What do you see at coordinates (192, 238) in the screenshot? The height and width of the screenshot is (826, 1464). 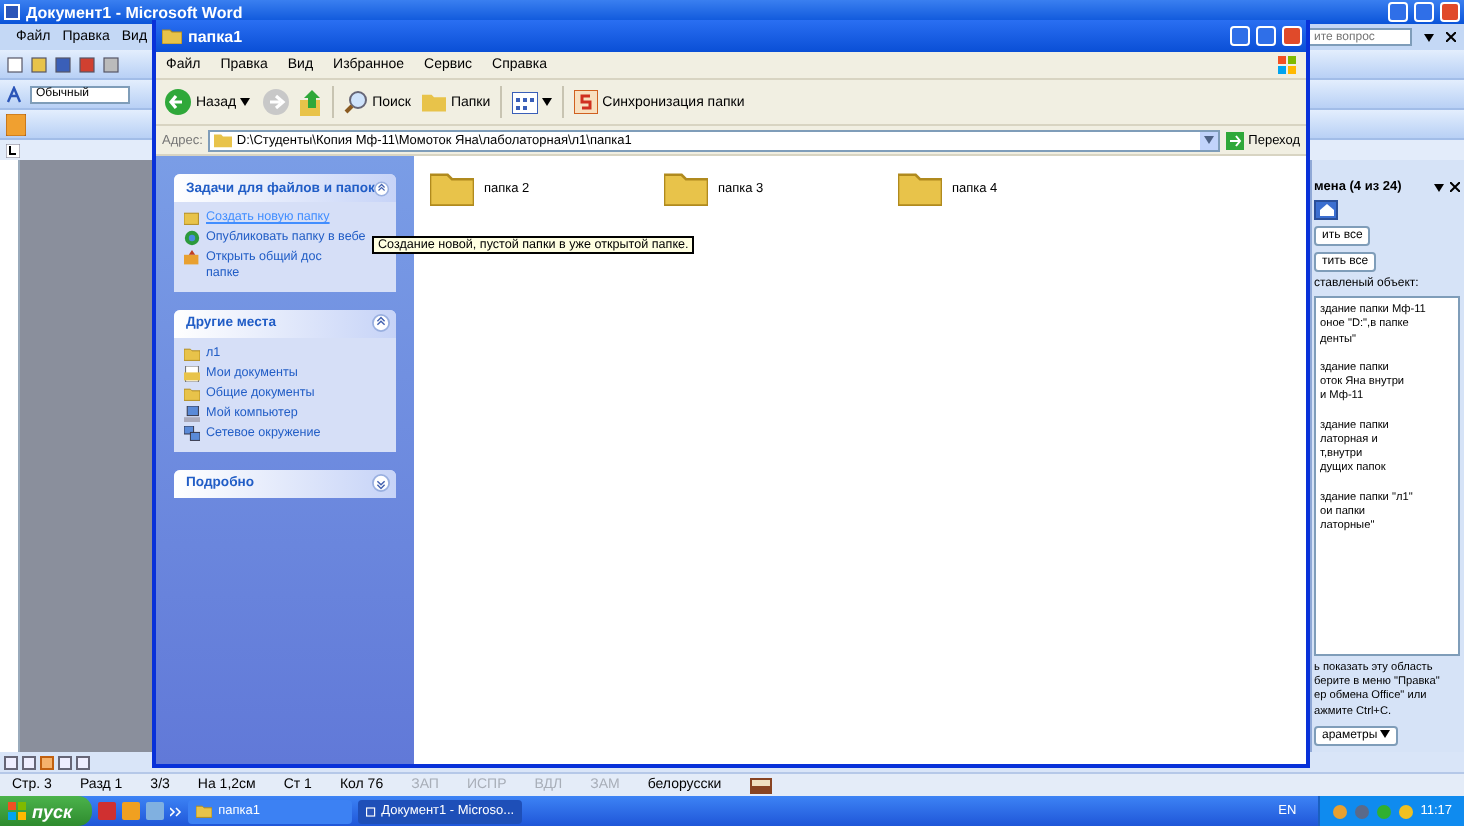 I see `globe-icon` at bounding box center [192, 238].